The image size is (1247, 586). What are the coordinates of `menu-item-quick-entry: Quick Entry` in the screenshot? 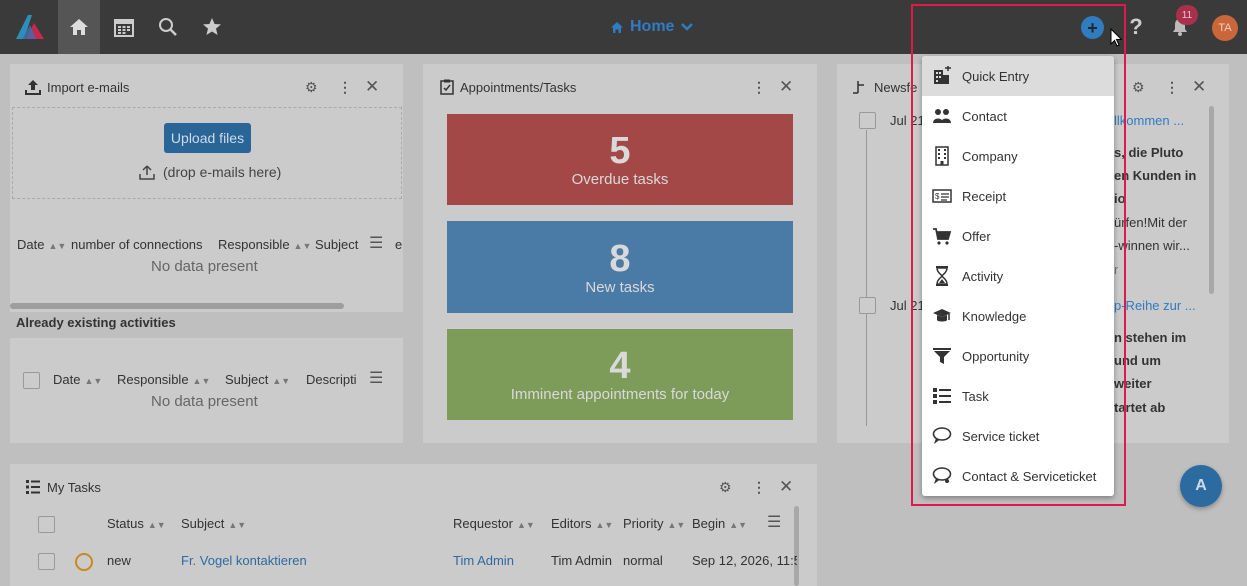 It's located at (1018, 76).